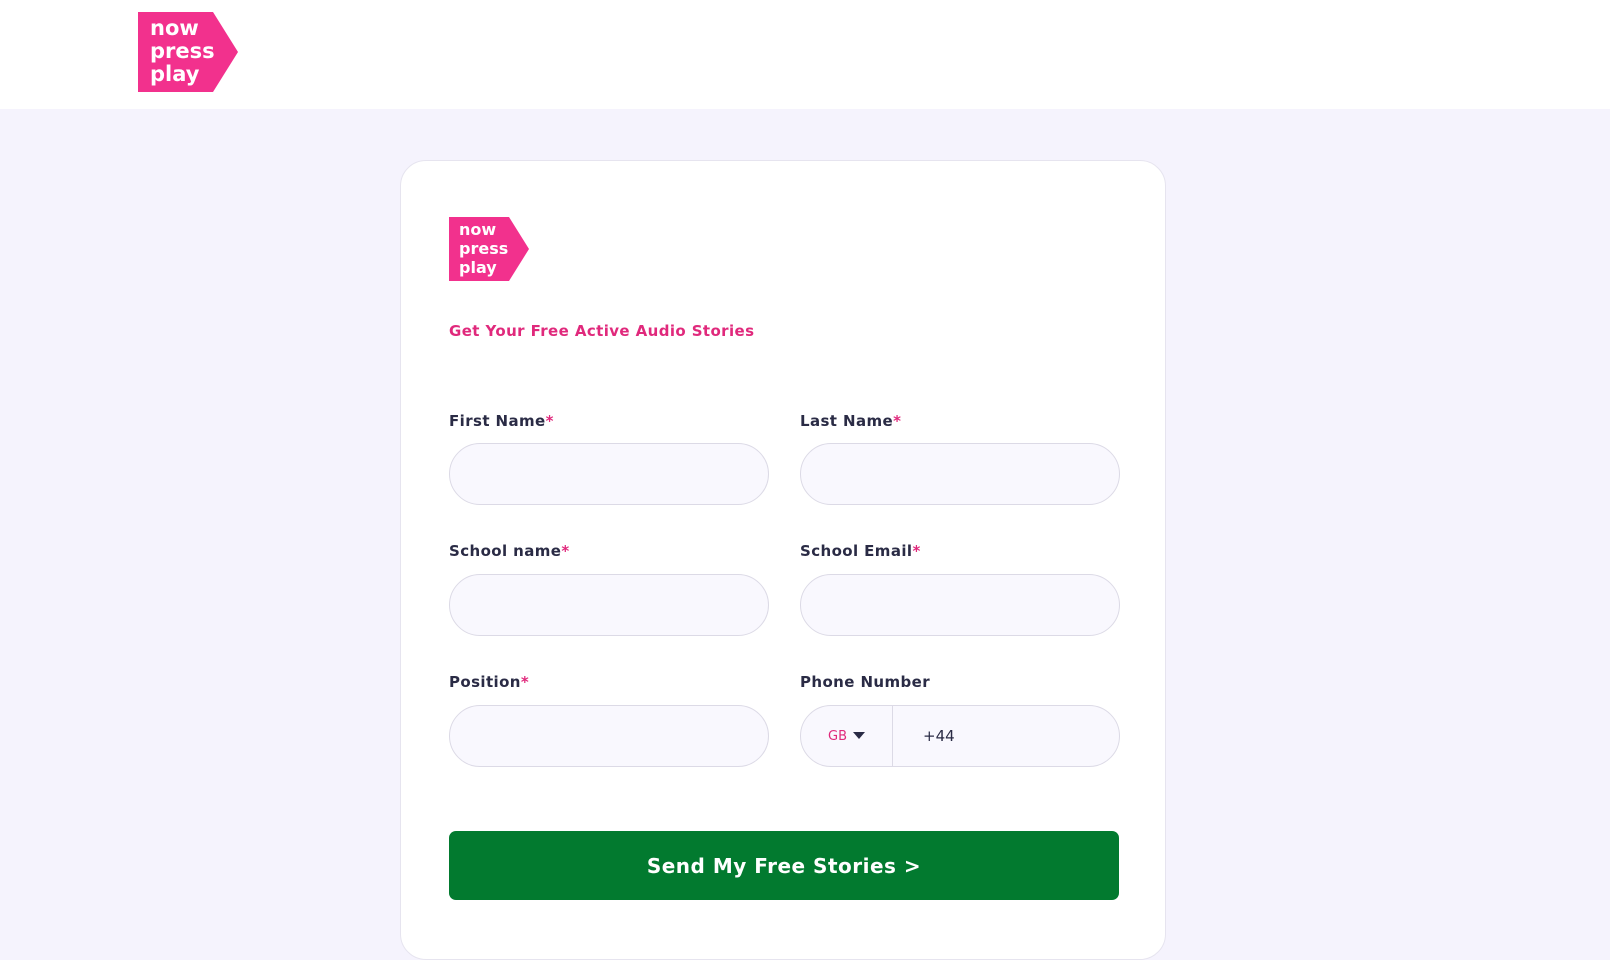  What do you see at coordinates (609, 605) in the screenshot?
I see `school-name-input` at bounding box center [609, 605].